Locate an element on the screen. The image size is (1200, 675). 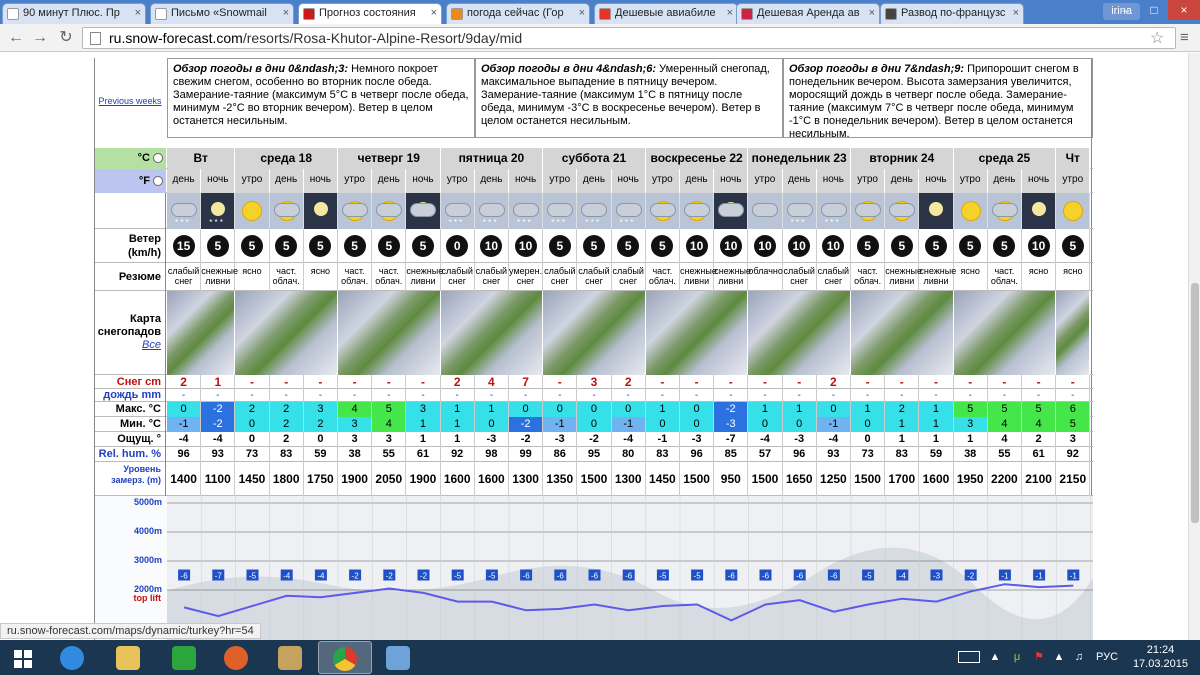
explorer-taskbar-icon is located at coordinates (129, 657).